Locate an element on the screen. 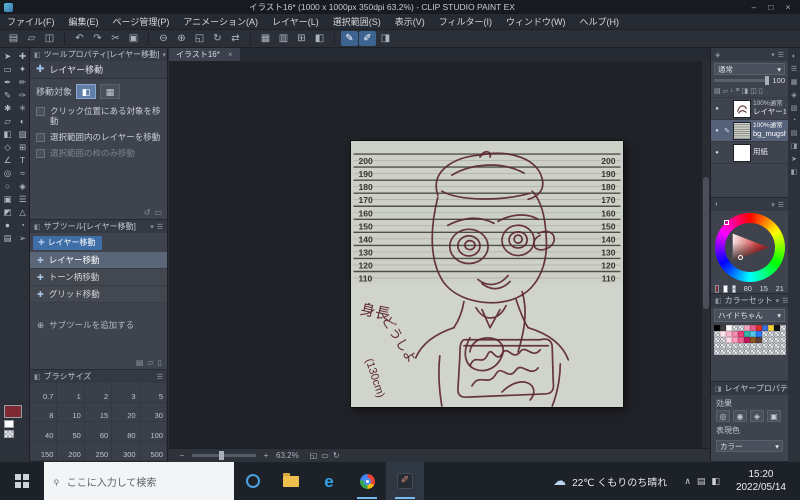 The width and height of the screenshot is (800, 500). opacity-row: 100 is located at coordinates (749, 81).